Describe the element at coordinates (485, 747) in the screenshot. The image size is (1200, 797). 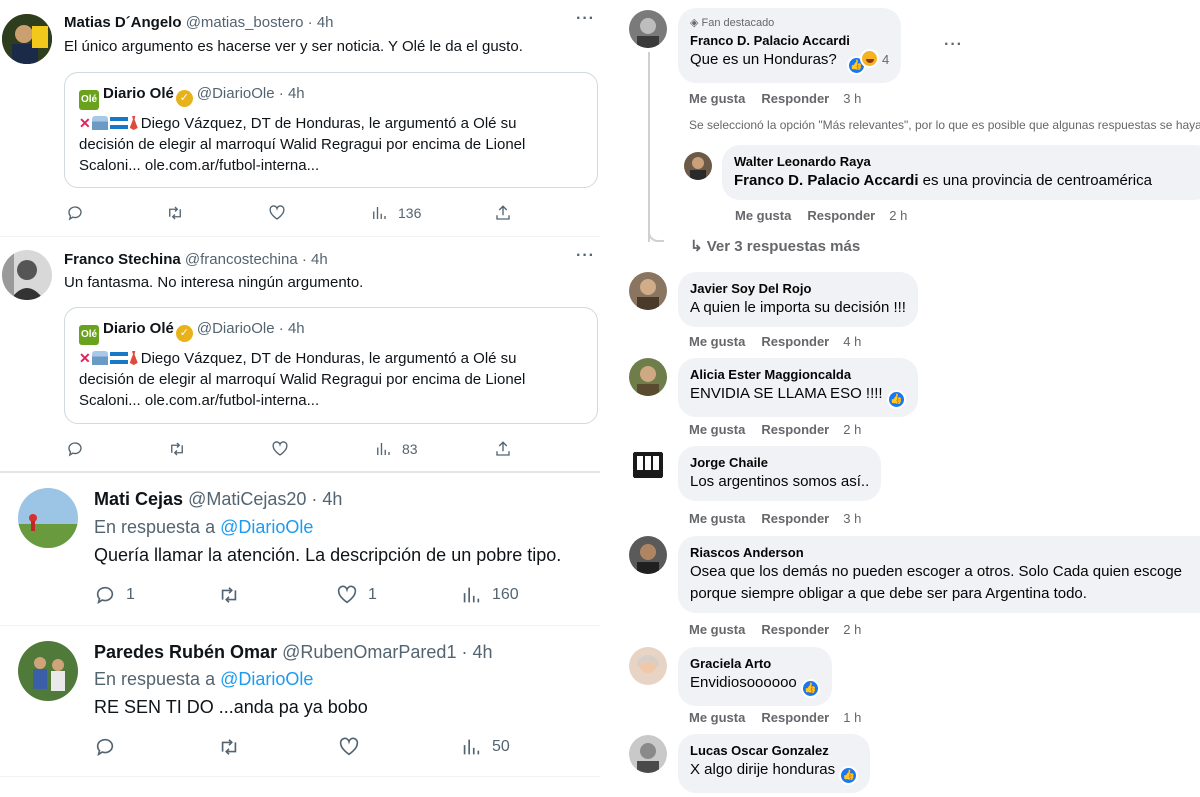
I see `views-button: 50` at that location.